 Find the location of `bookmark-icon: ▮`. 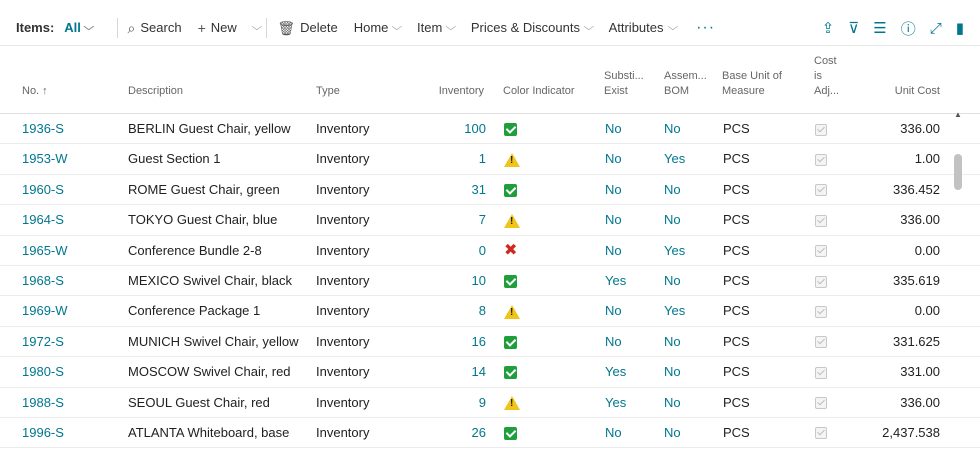

bookmark-icon: ▮ is located at coordinates (960, 28).